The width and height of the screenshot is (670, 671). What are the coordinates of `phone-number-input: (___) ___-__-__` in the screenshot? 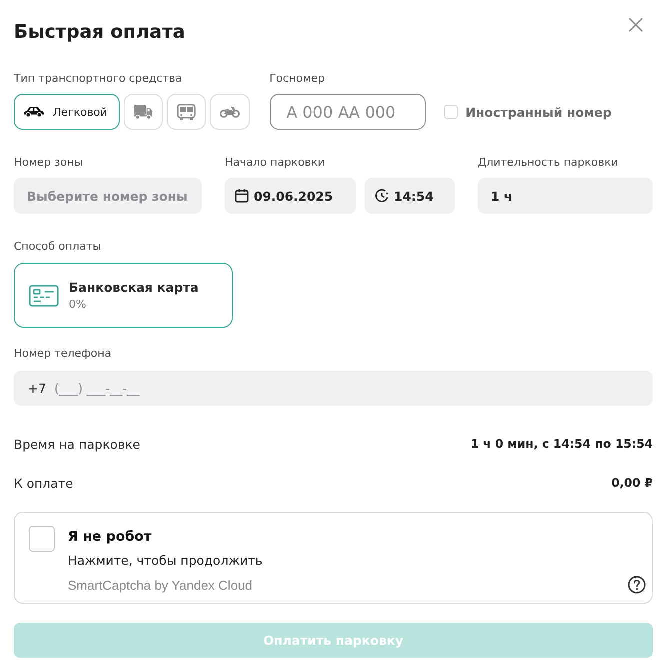 It's located at (353, 388).